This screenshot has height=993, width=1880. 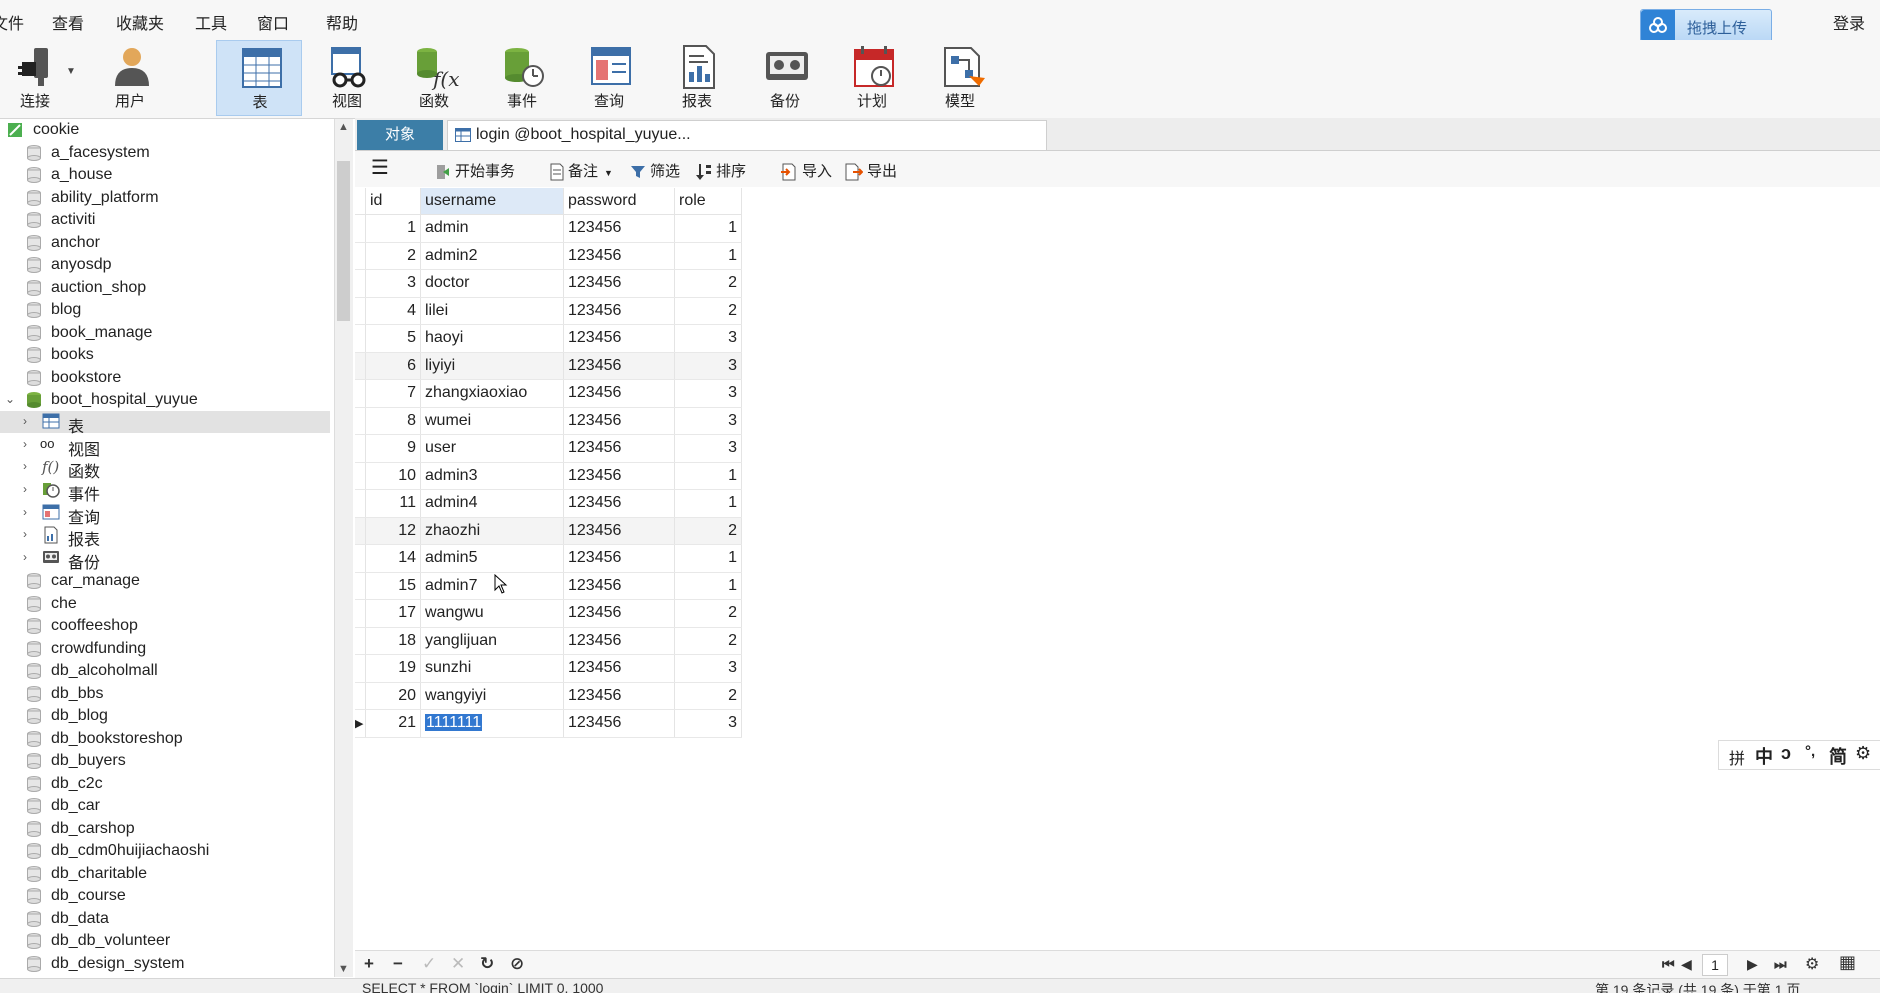 I want to click on ime-pinyin-icon: 拼, so click(x=1737, y=757).